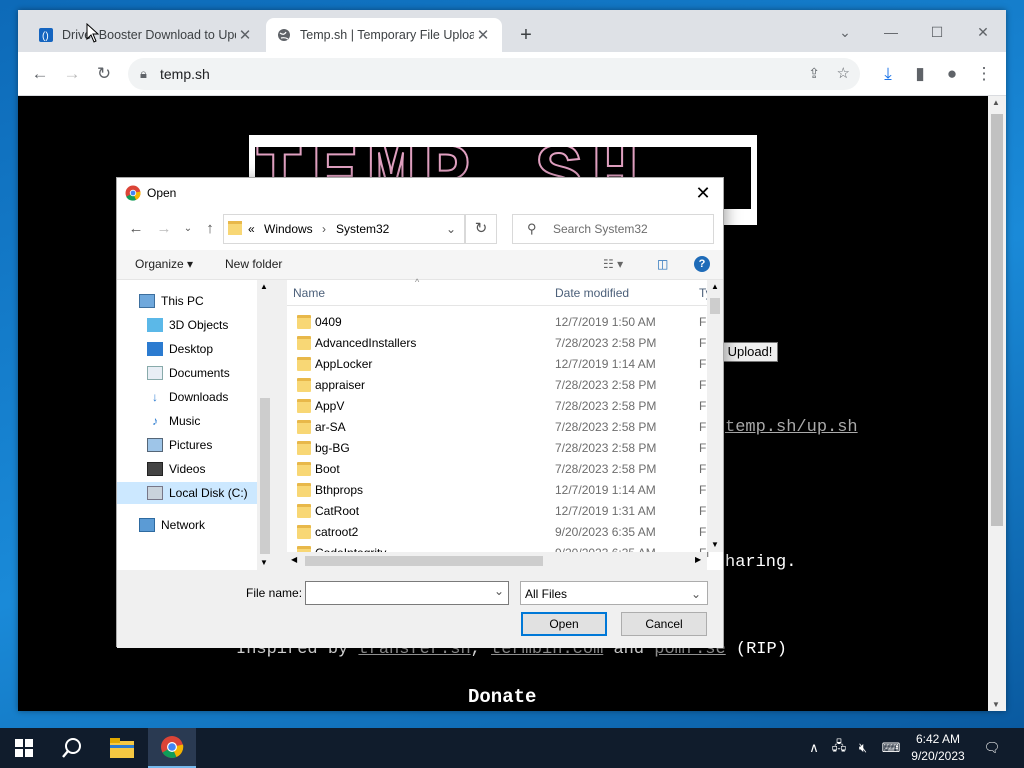 This screenshot has width=1024, height=768. I want to click on file-row: ar-SA 7/28/2023 2:58 PM Fi, so click(498, 427).